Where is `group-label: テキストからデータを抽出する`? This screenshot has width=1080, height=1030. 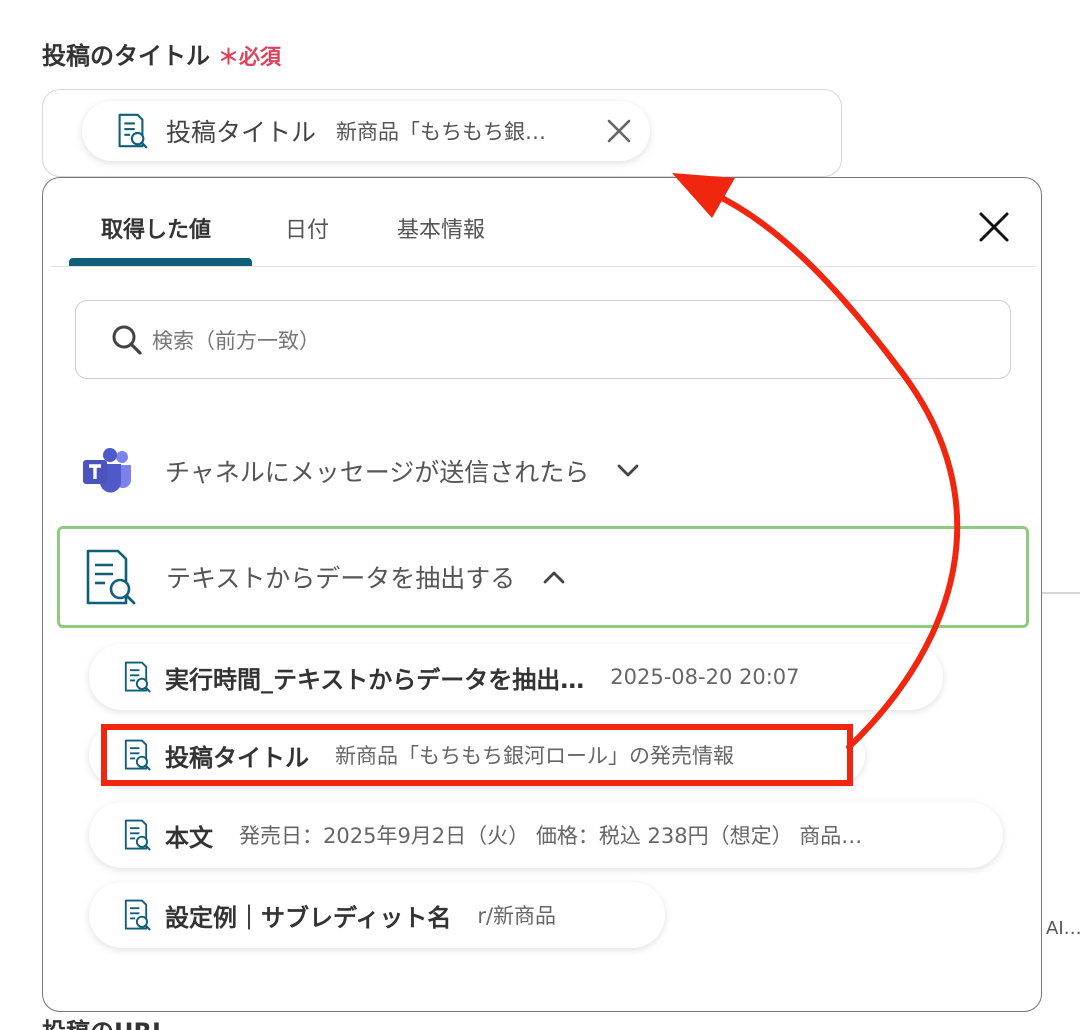
group-label: テキストからデータを抽出する is located at coordinates (341, 578).